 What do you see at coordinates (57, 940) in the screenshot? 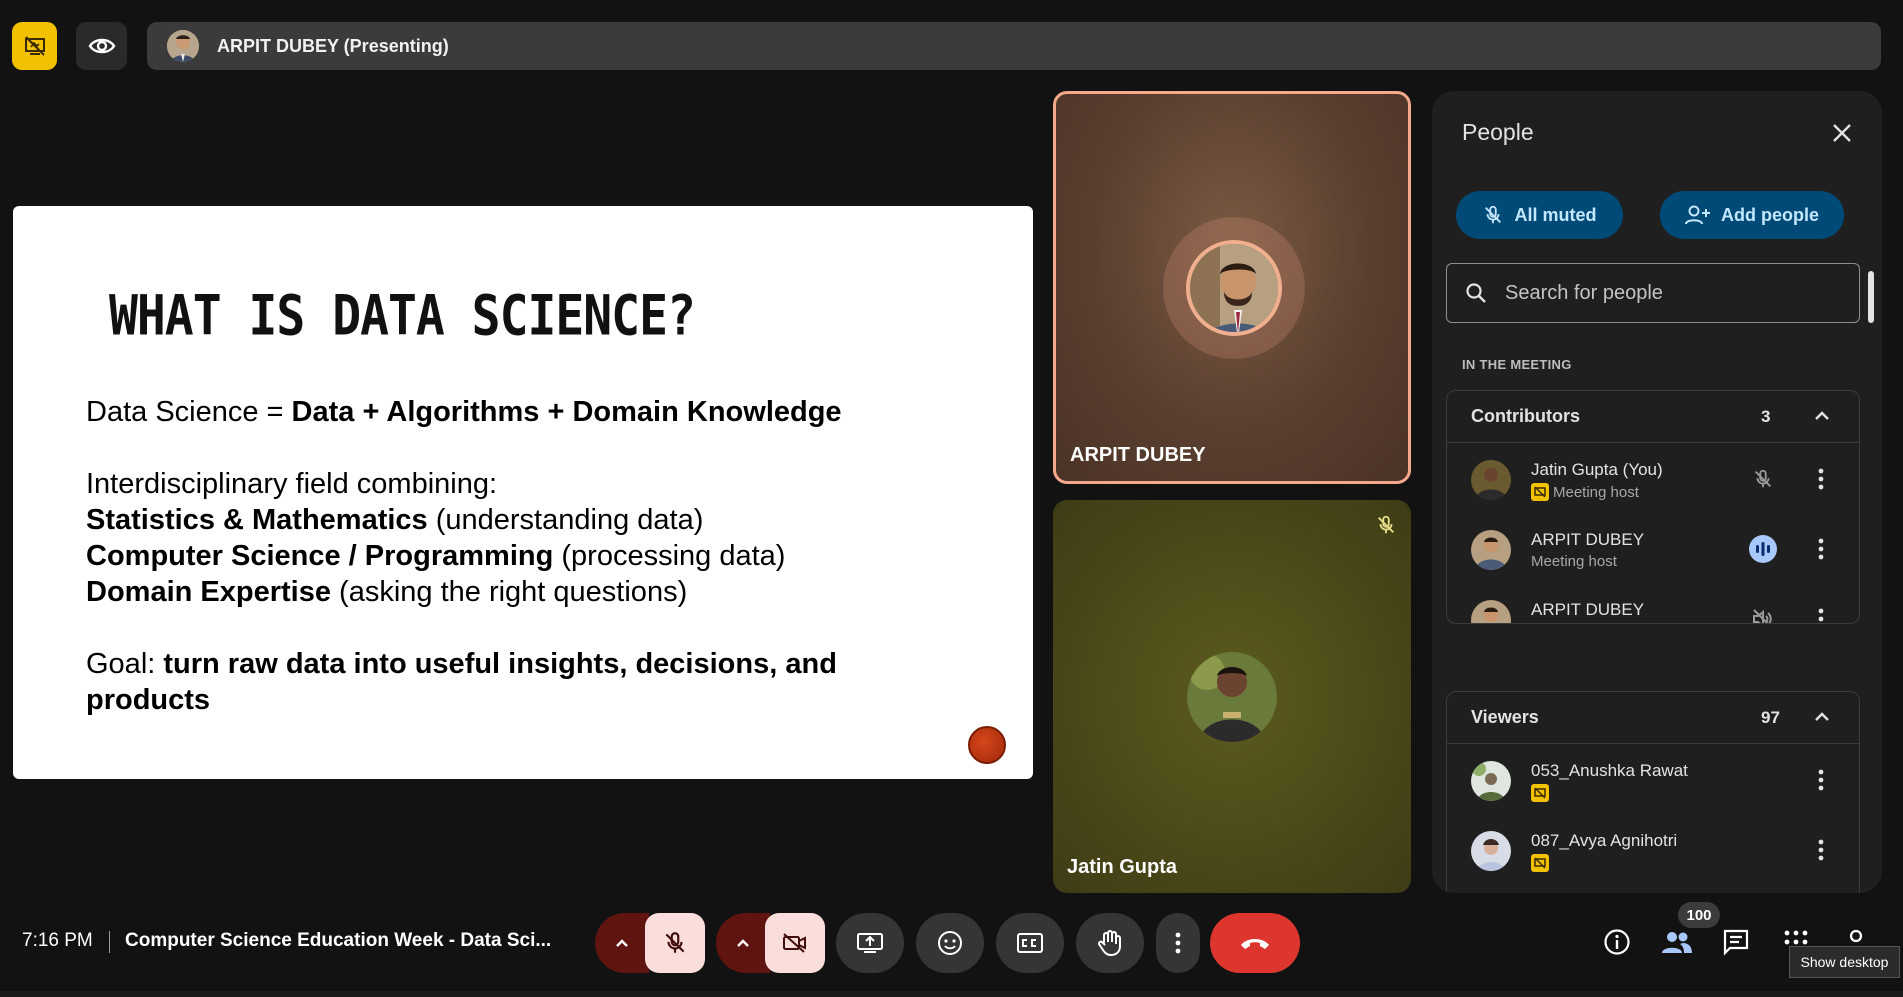
I see `clock: 7:16 PM` at bounding box center [57, 940].